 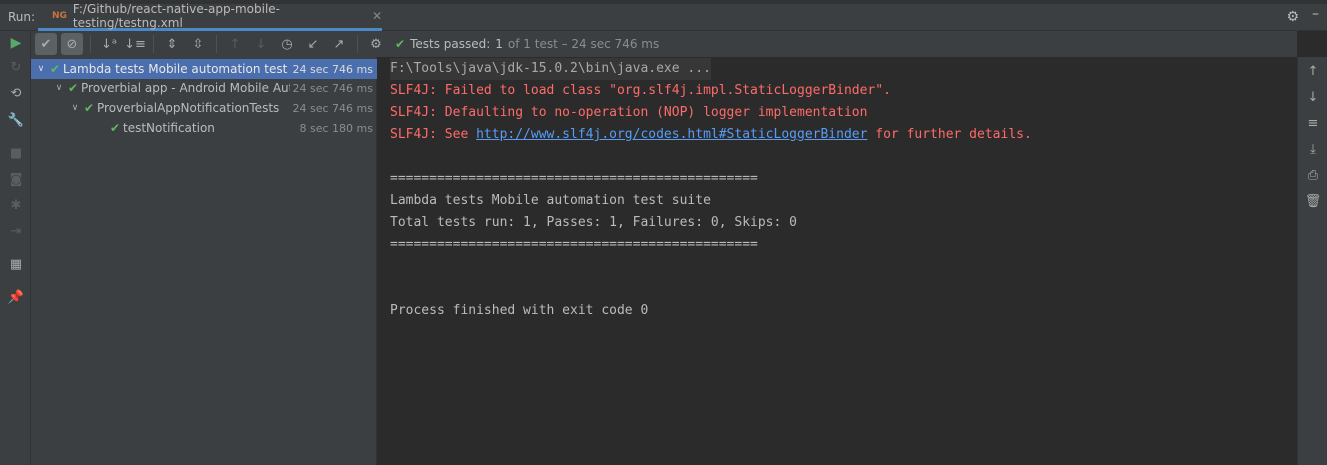 I want to click on status-label: Tests passed:, so click(x=450, y=44).